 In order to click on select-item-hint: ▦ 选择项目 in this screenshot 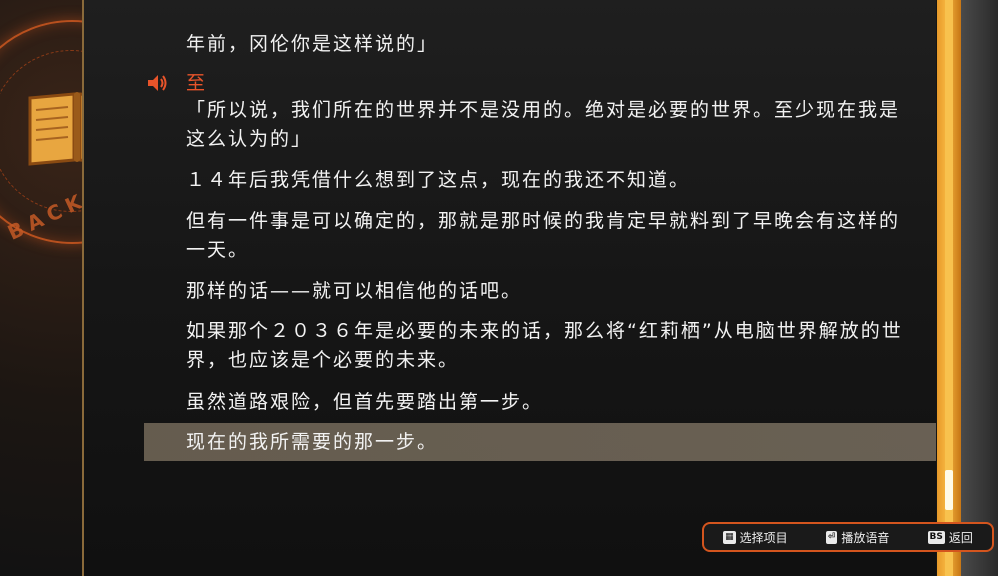, I will do `click(755, 537)`.